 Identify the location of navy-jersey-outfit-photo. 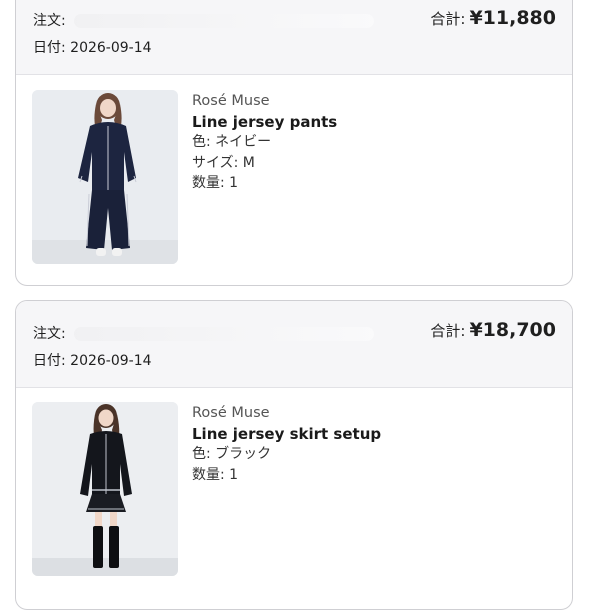
(105, 177).